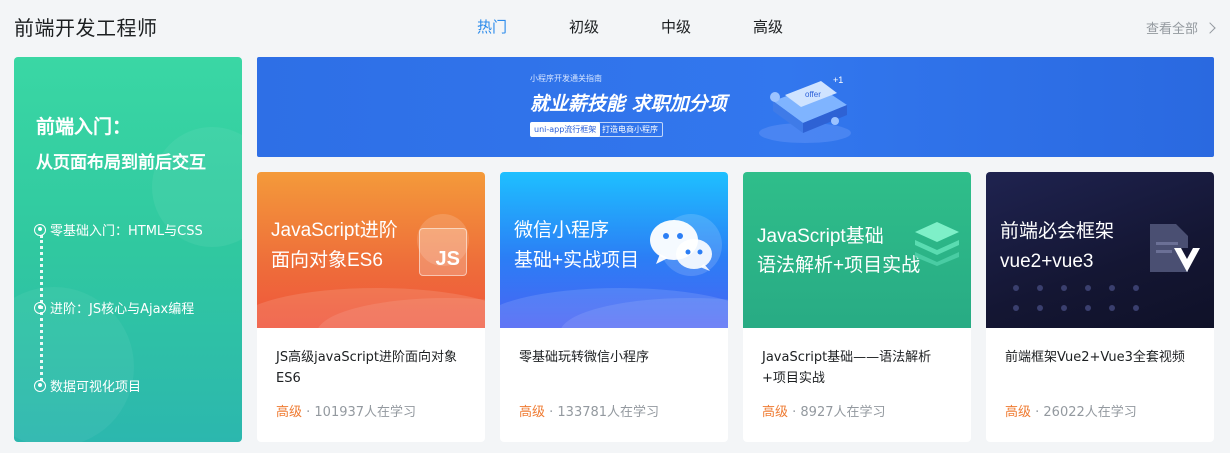  What do you see at coordinates (84, 127) in the screenshot?
I see `path-title: 前端入门：` at bounding box center [84, 127].